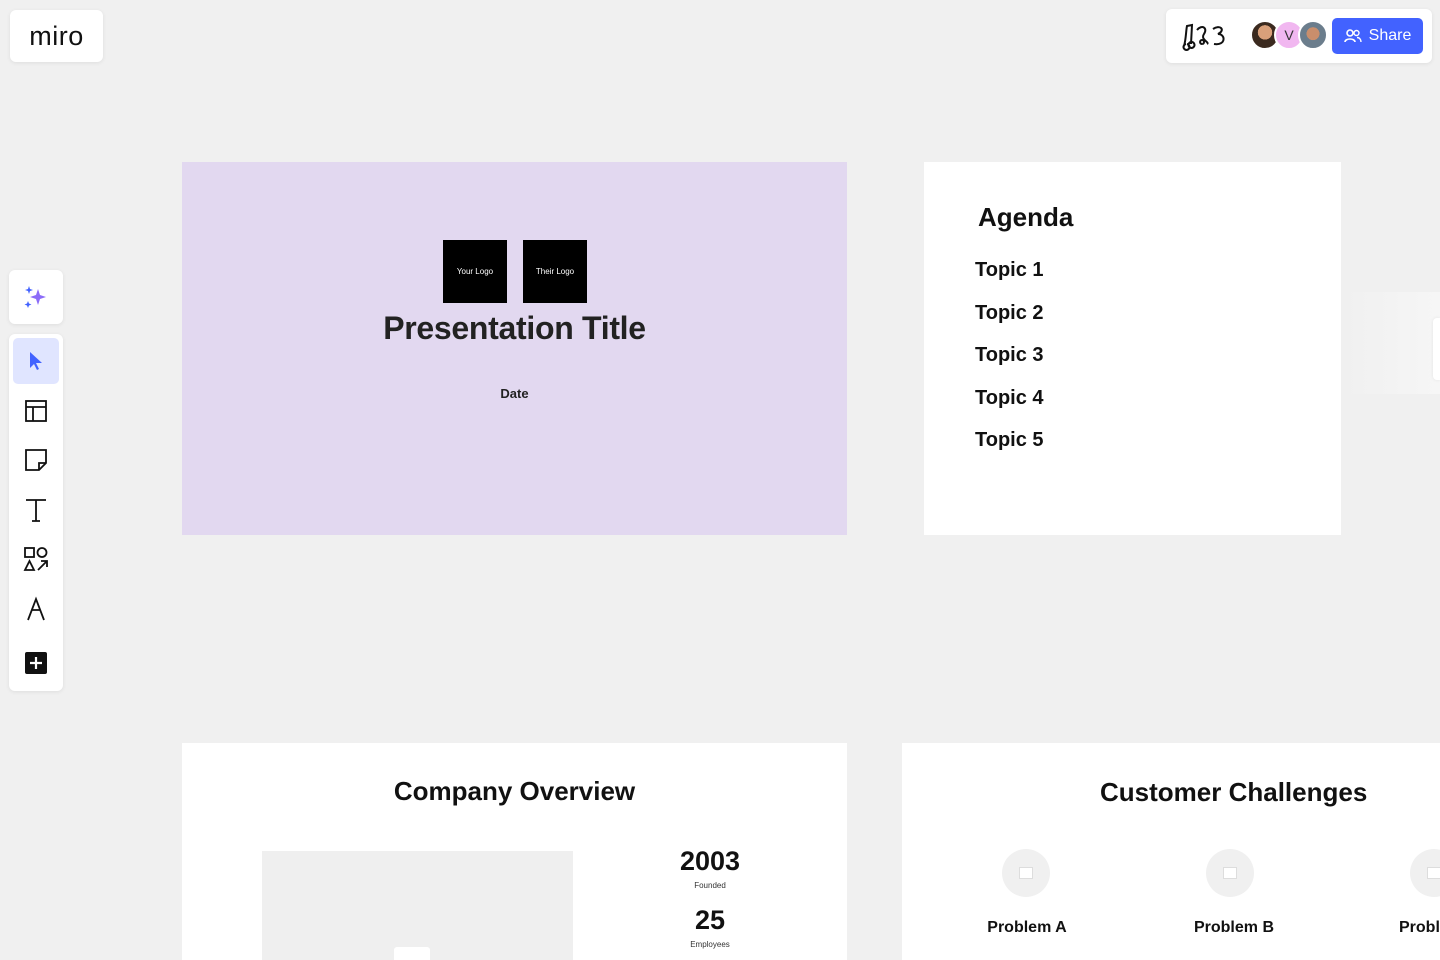  I want to click on your-logo-label: Your Logo, so click(475, 271).